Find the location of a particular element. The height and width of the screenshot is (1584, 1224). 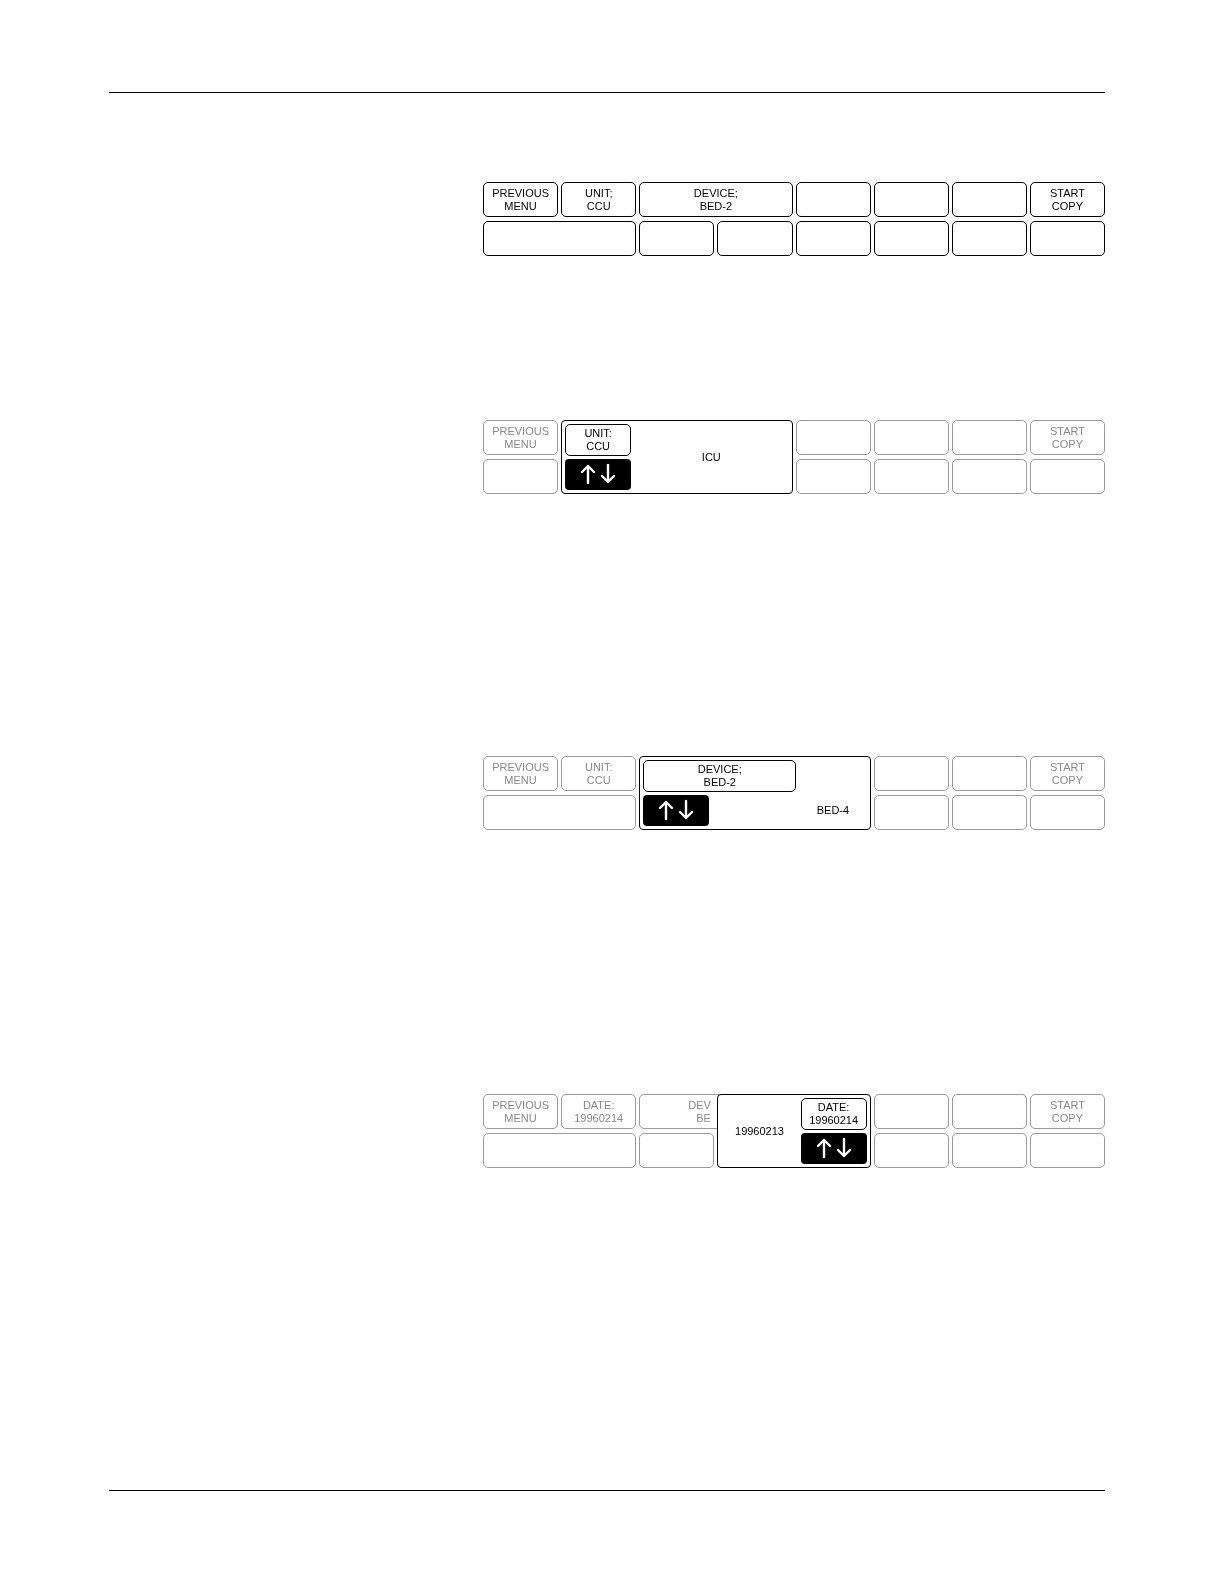

softkey: UNIT; CCU is located at coordinates (599, 199).